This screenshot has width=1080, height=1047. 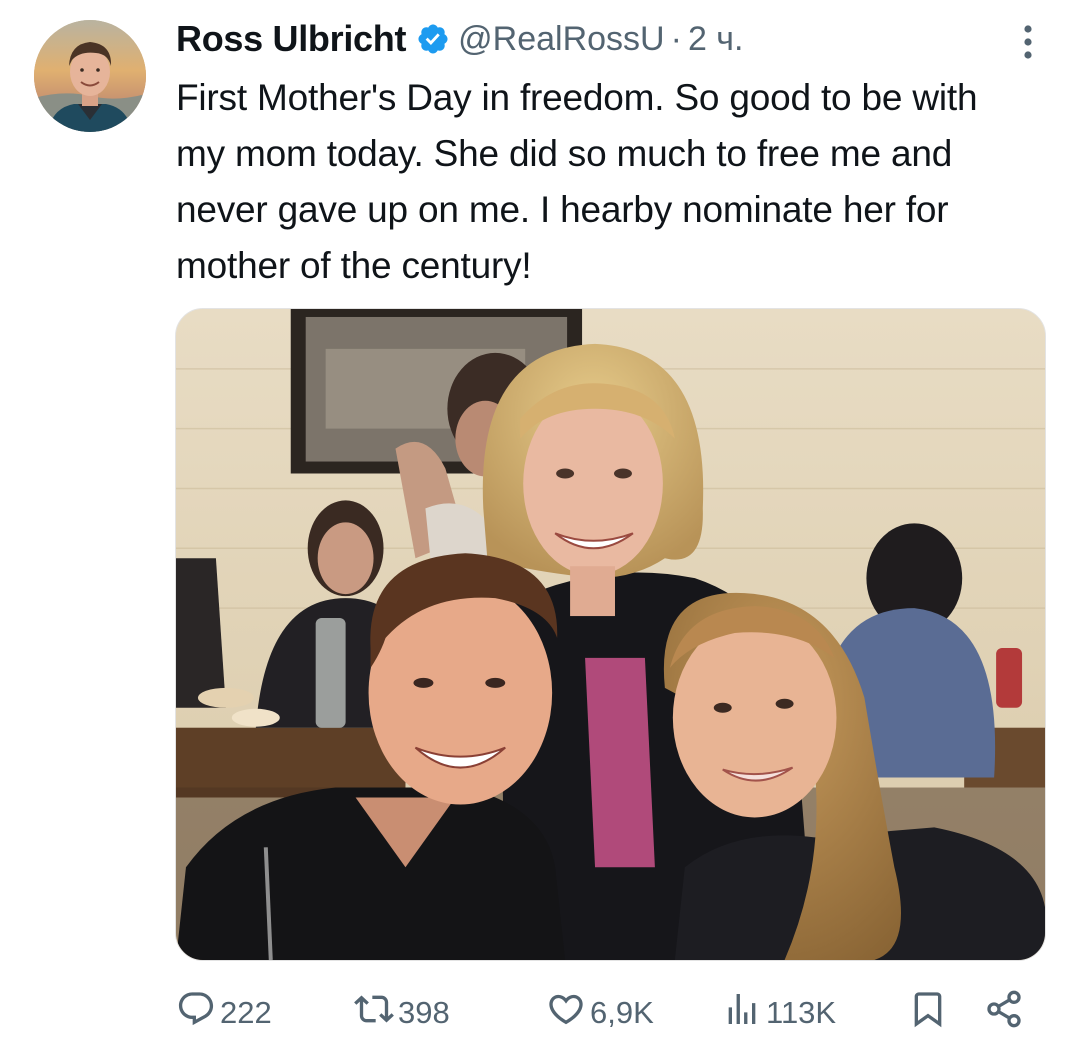 I want to click on more-vertical-icon, so click(x=1028, y=42).